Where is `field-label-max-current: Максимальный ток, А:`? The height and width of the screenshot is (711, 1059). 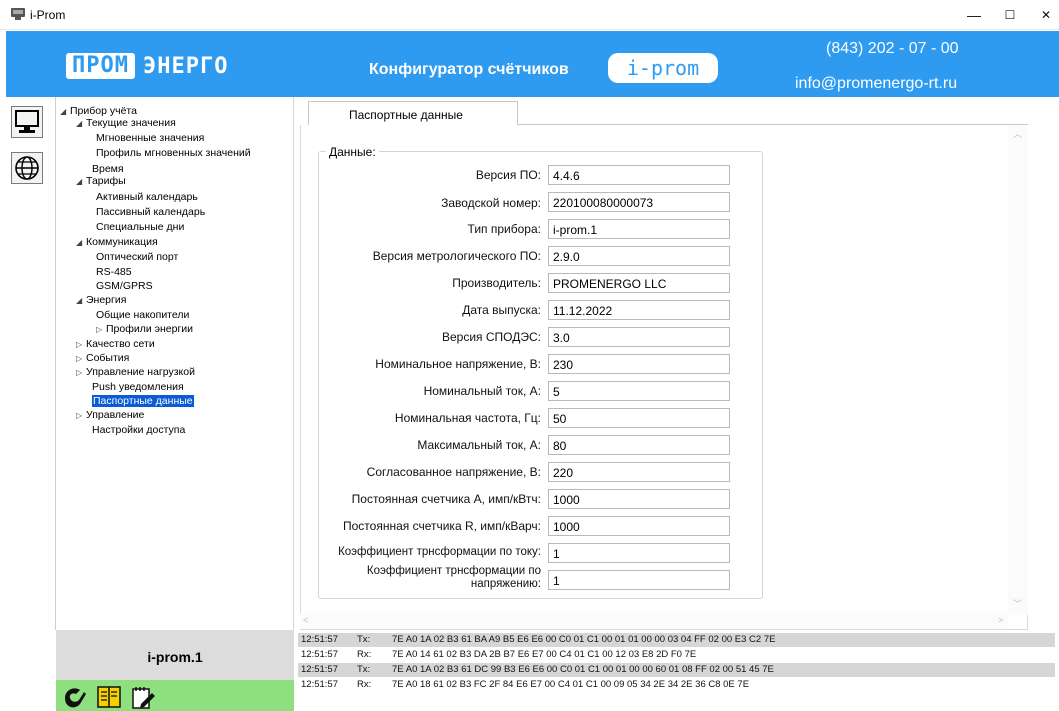
field-label-max-current: Максимальный ток, А: is located at coordinates (479, 445).